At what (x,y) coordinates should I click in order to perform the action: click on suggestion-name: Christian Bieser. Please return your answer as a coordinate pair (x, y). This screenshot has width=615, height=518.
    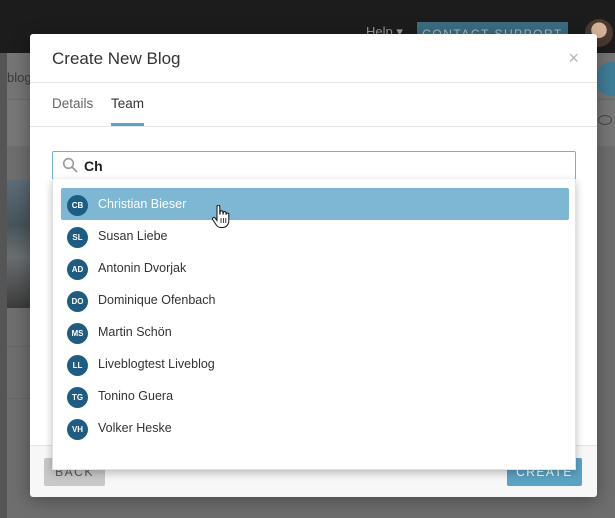
    Looking at the image, I should click on (142, 204).